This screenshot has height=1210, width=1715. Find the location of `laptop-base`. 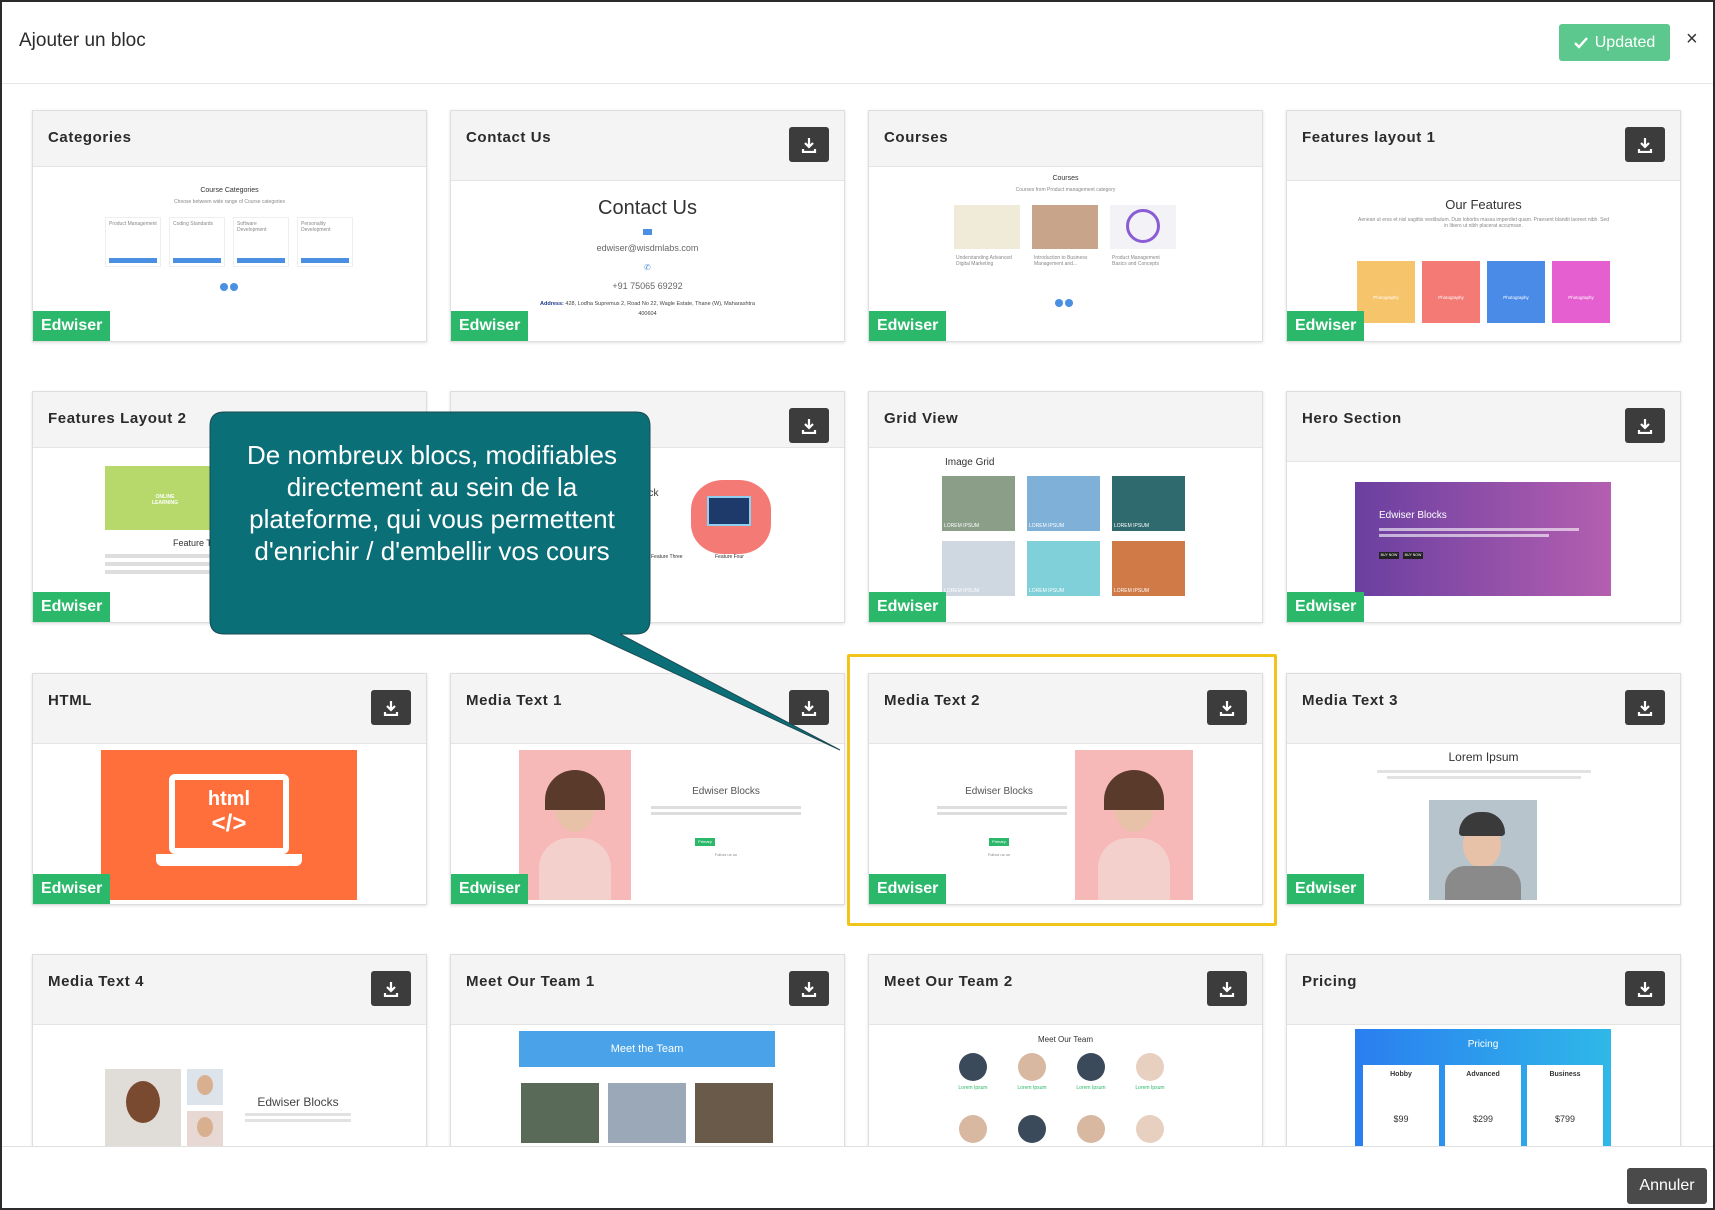

laptop-base is located at coordinates (229, 860).